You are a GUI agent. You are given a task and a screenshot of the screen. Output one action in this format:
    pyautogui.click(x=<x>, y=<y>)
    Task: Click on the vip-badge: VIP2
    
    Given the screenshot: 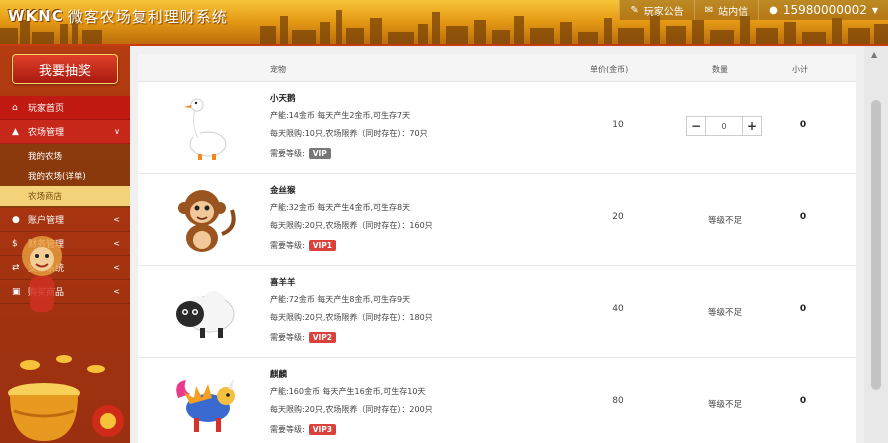 What is the action you would take?
    pyautogui.click(x=322, y=337)
    